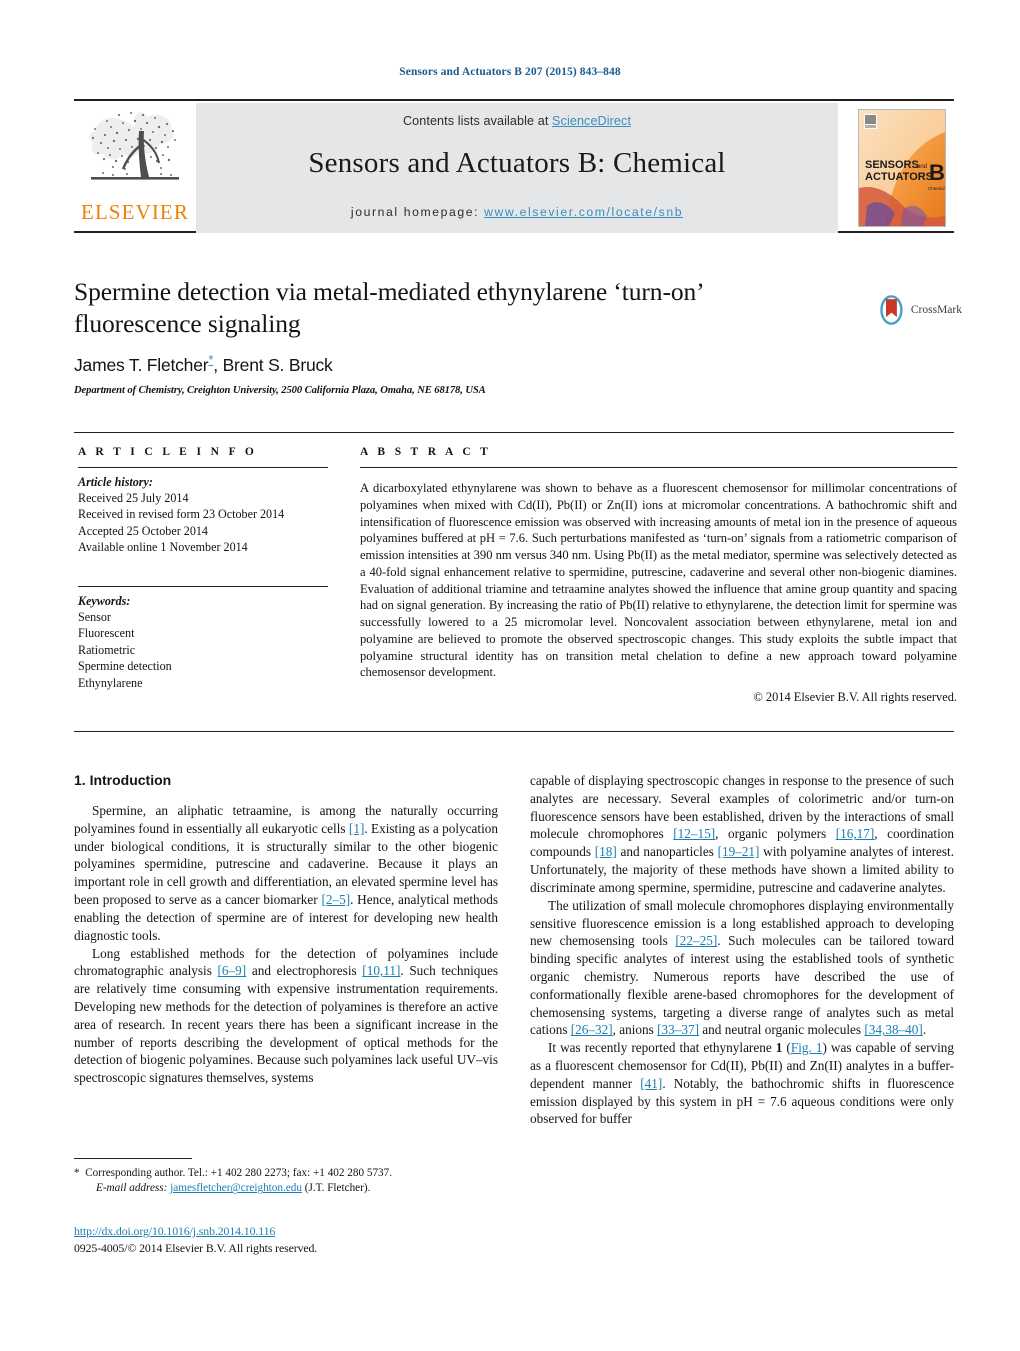 The height and width of the screenshot is (1351, 1020). Describe the element at coordinates (924, 1030) in the screenshot. I see `paragraph-text: .` at that location.